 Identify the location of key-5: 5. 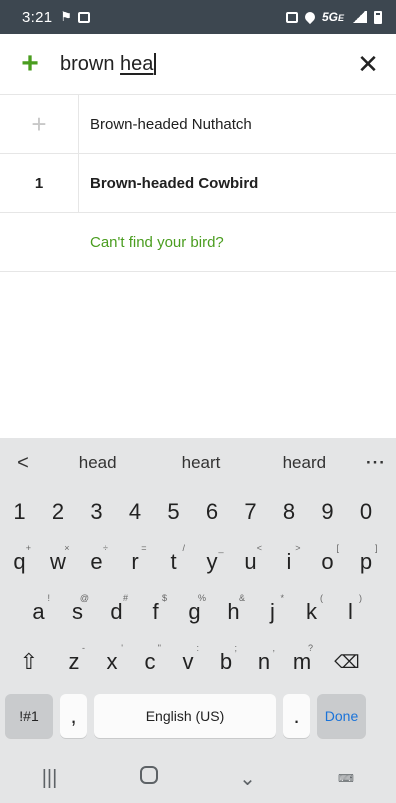
(173, 512).